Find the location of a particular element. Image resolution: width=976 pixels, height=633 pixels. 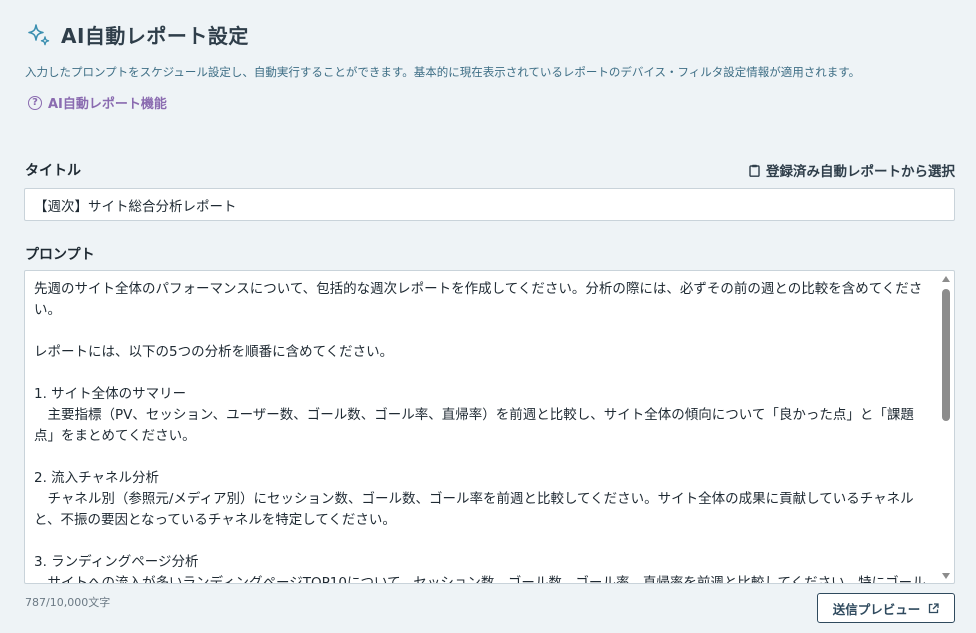

page-title: AI自動レポート設定 is located at coordinates (155, 36).